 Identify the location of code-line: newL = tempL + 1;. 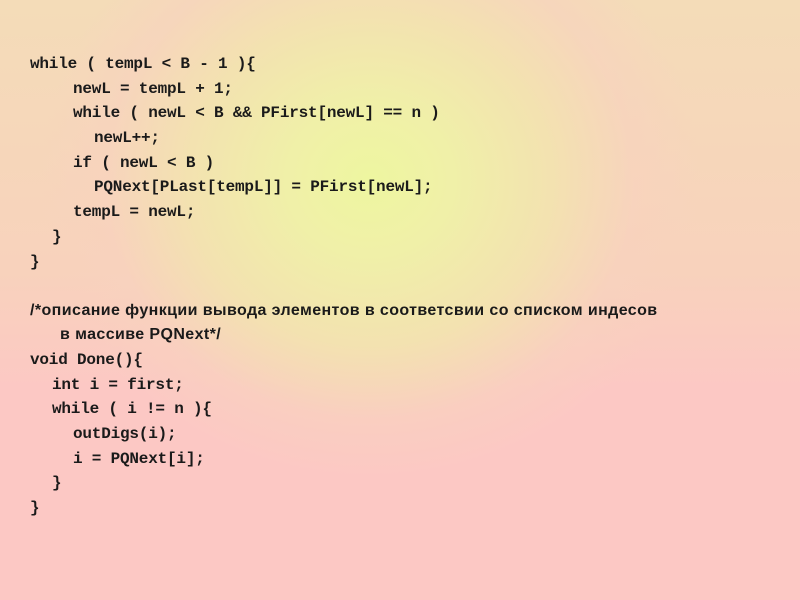
(153, 88).